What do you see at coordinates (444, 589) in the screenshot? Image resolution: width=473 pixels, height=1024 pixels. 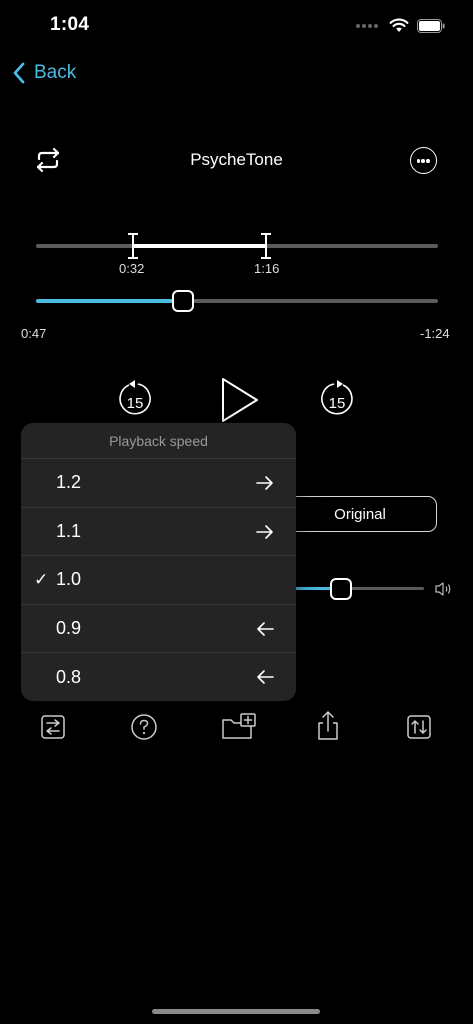 I see `volume-icon` at bounding box center [444, 589].